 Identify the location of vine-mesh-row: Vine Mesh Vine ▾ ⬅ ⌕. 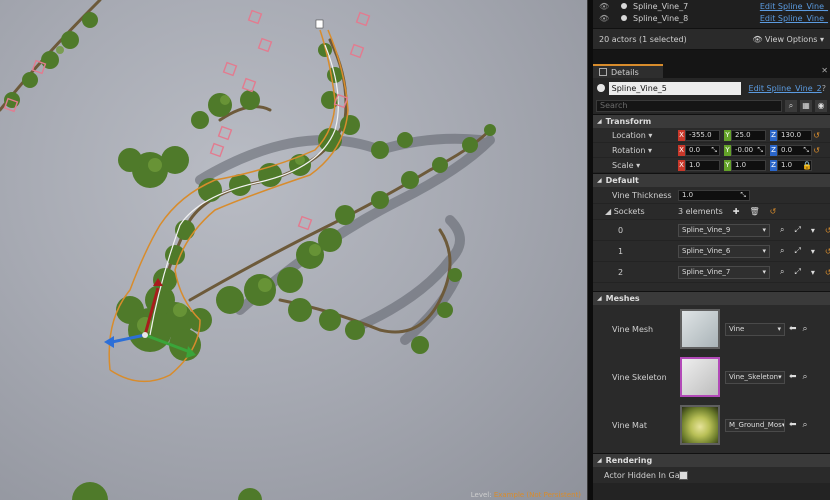
(711, 329).